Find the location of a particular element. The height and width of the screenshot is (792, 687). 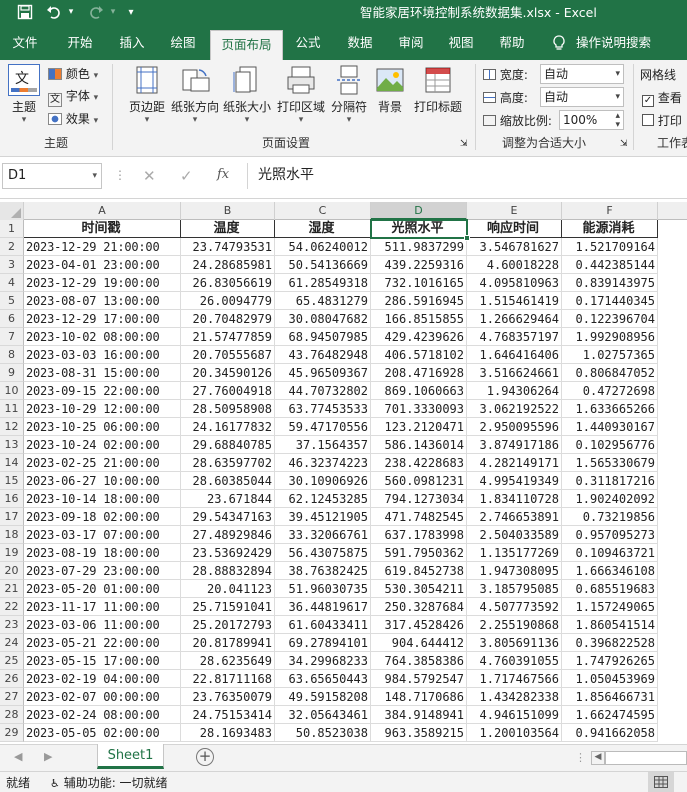

column-header-col-b: B is located at coordinates (228, 211).